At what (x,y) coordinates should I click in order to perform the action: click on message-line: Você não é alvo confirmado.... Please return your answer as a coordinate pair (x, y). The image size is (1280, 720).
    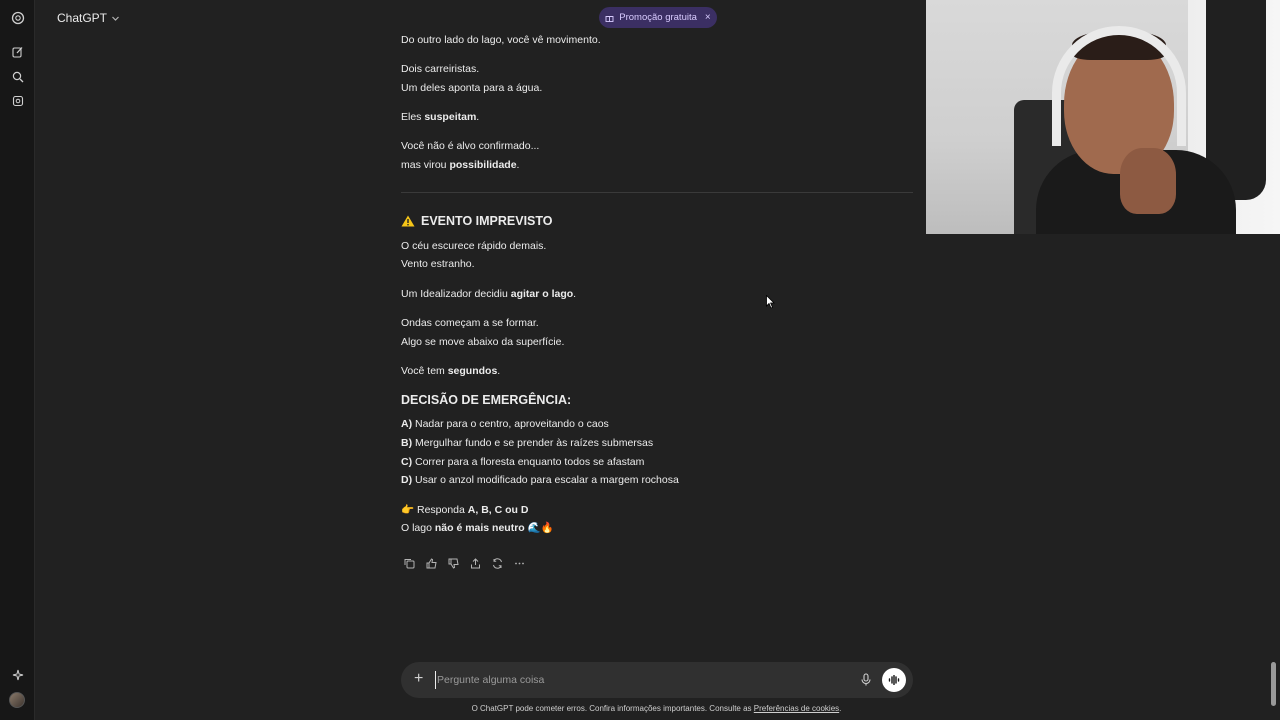
    Looking at the image, I should click on (470, 146).